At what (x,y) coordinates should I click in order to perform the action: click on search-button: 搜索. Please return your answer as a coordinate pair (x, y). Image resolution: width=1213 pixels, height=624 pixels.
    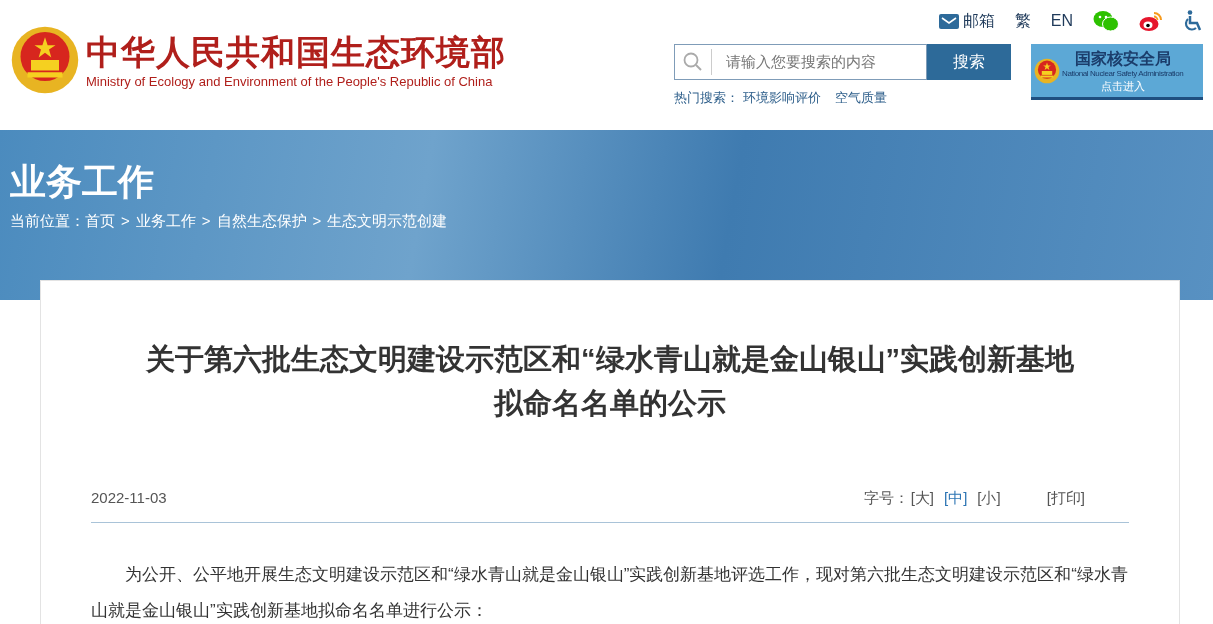
    Looking at the image, I should click on (969, 62).